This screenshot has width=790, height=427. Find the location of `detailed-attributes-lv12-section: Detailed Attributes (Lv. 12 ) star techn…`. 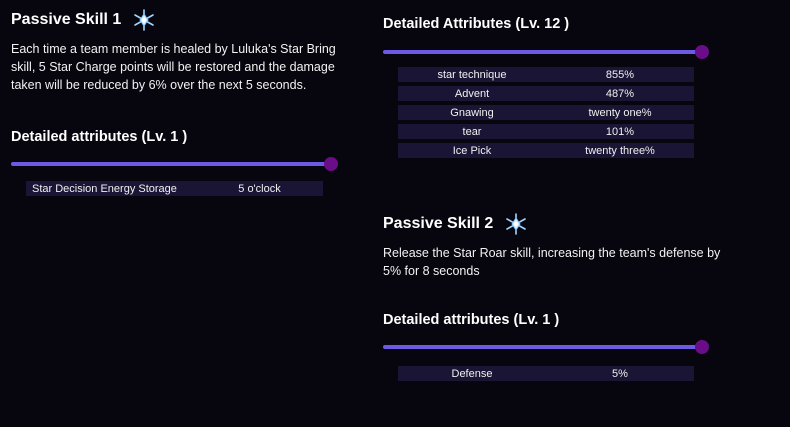

detailed-attributes-lv12-section: Detailed Attributes (Lv. 12 ) star techn… is located at coordinates (553, 89).